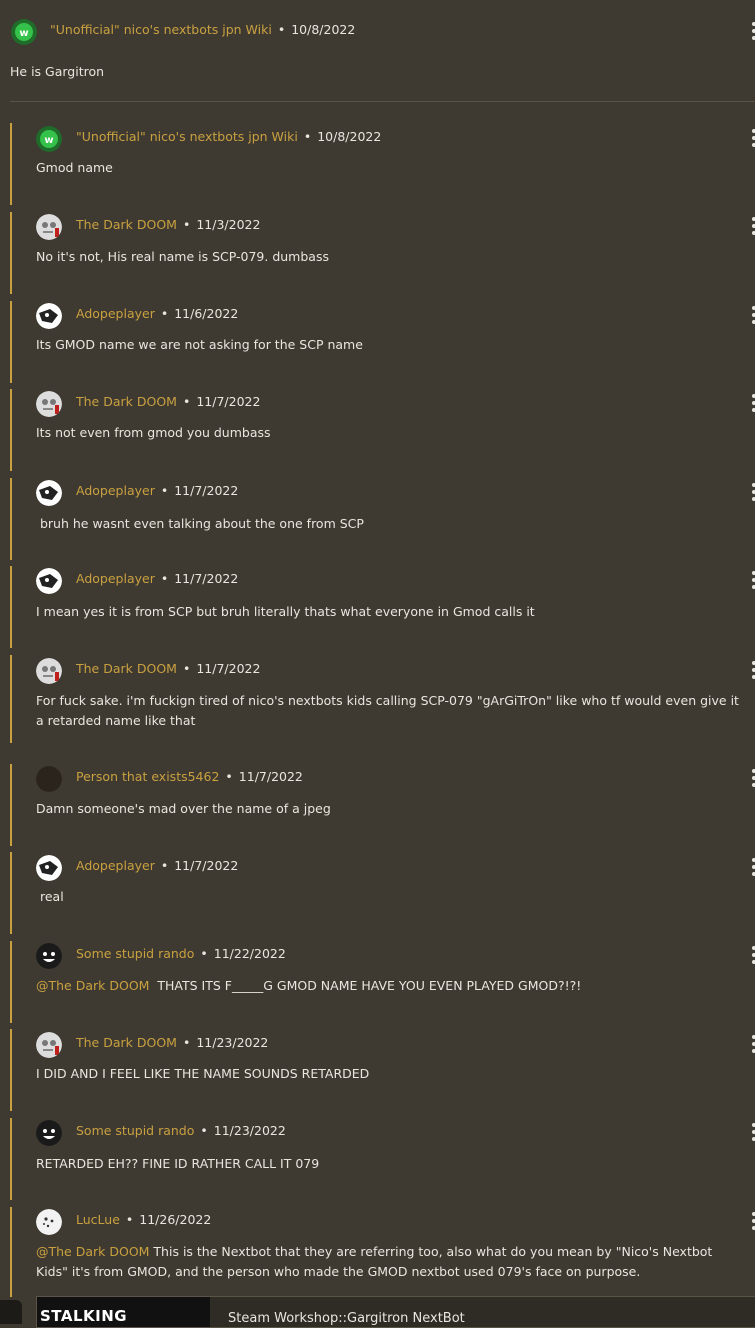  Describe the element at coordinates (382, 101) in the screenshot. I see `divider` at that location.